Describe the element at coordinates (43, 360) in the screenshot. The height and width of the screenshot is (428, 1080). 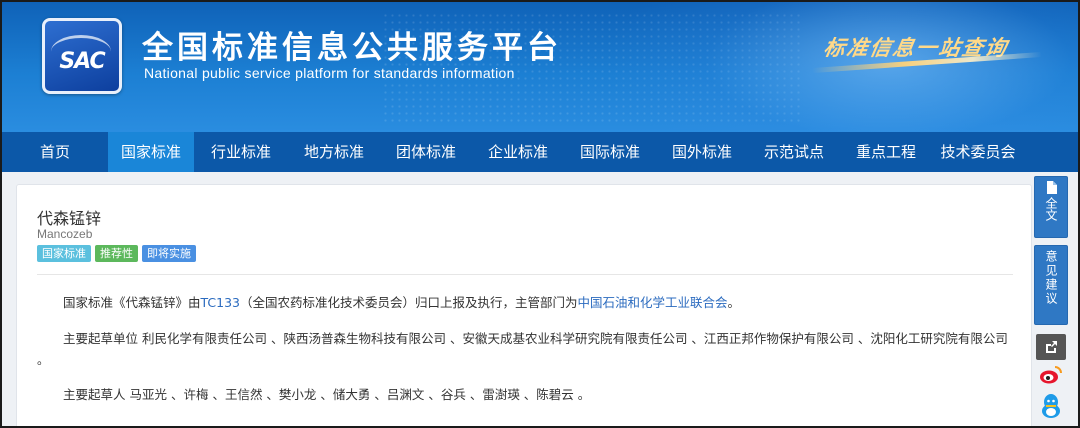
I see `drafting-units-end: 。` at that location.